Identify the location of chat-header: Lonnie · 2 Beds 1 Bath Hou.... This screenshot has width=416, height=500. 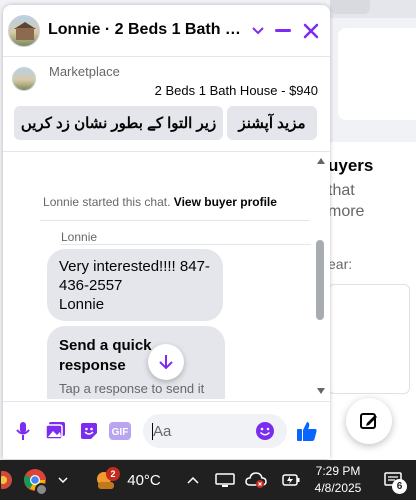
(166, 31).